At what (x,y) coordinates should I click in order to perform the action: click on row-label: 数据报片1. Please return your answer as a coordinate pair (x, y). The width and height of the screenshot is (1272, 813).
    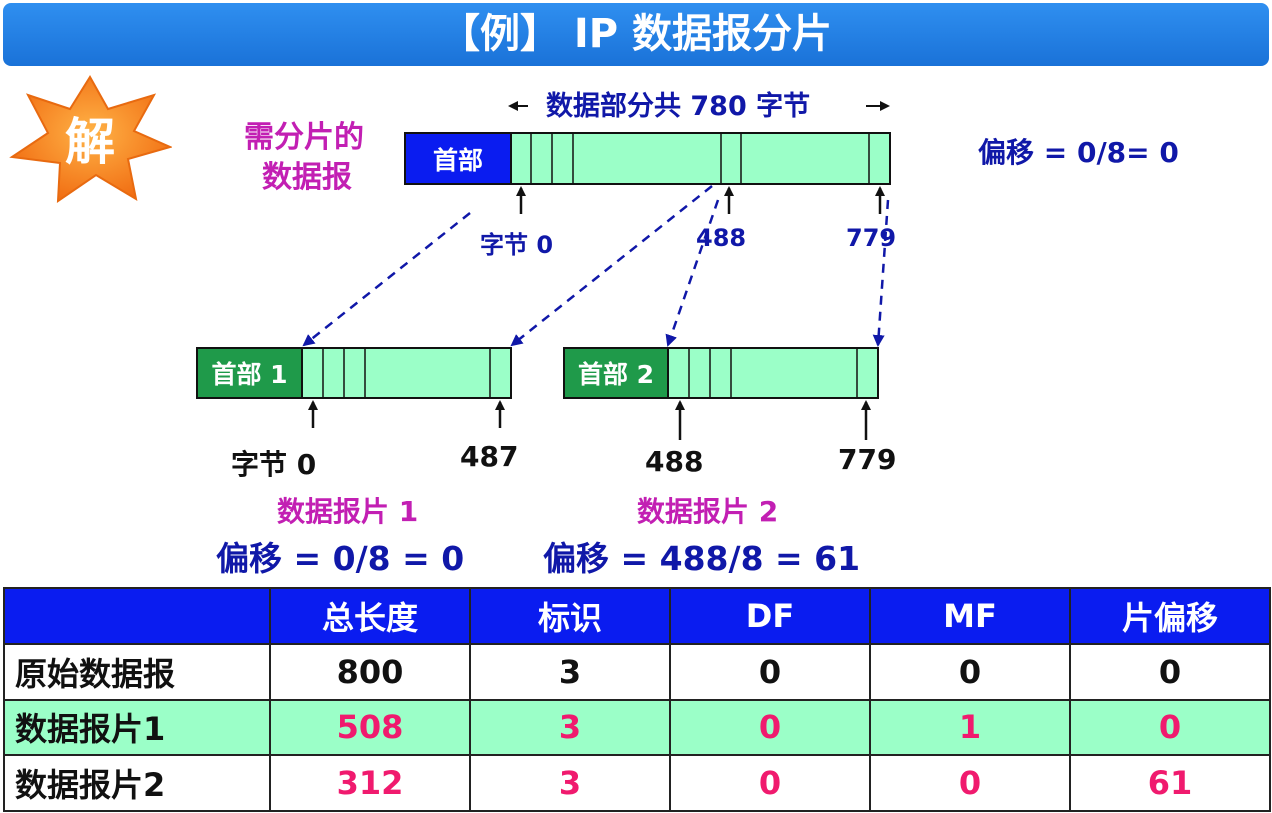
    Looking at the image, I should click on (137, 727).